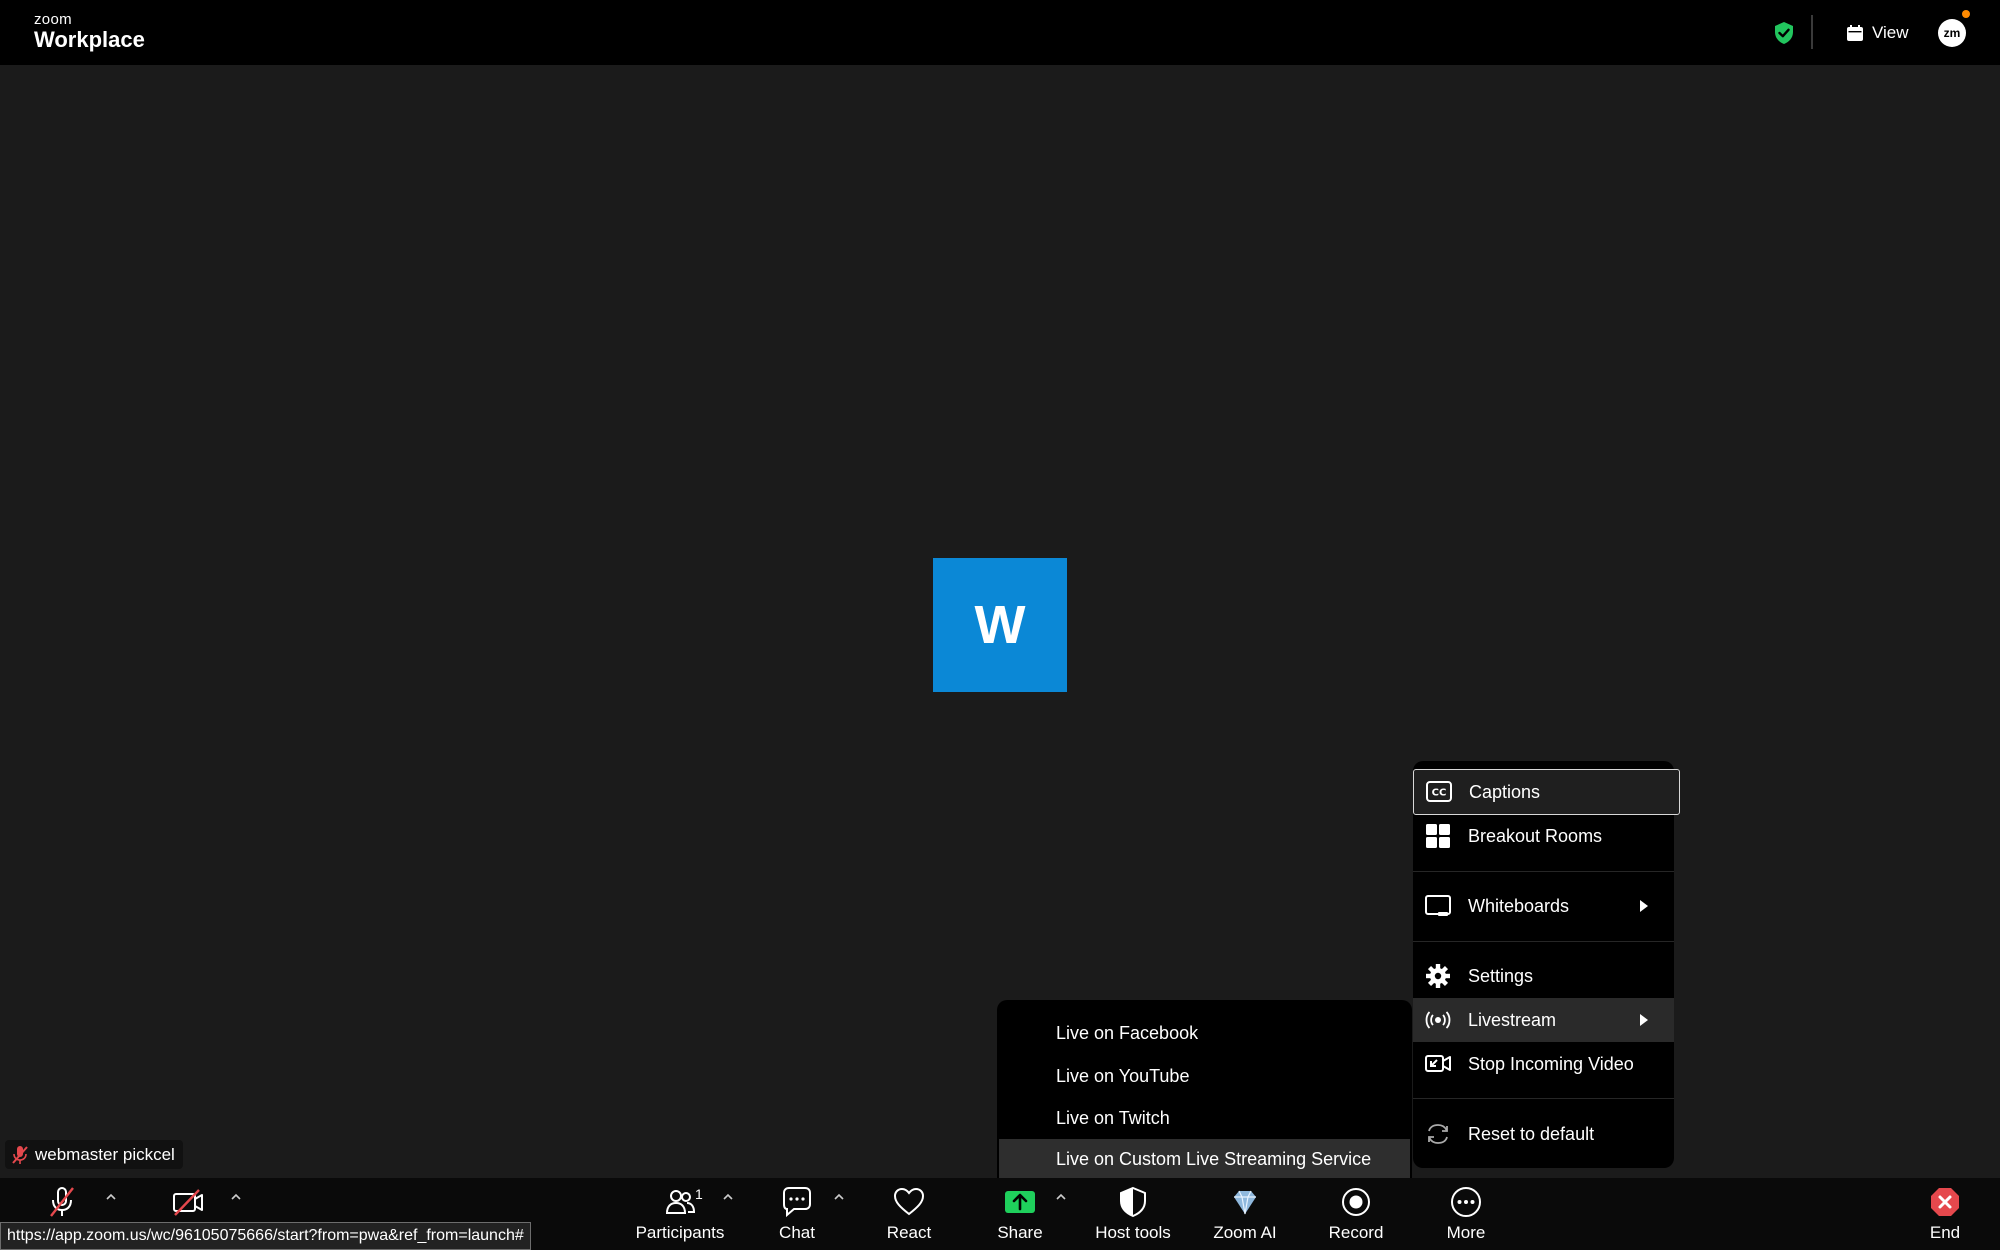  Describe the element at coordinates (1890, 32) in the screenshot. I see `view-label: View` at that location.